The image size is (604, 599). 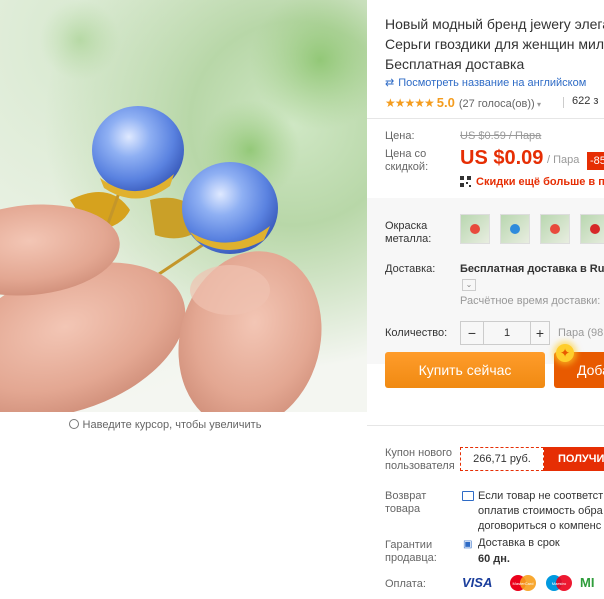 What do you see at coordinates (497, 104) in the screenshot?
I see `rating-votes-link: (27 голоса(ов))` at bounding box center [497, 104].